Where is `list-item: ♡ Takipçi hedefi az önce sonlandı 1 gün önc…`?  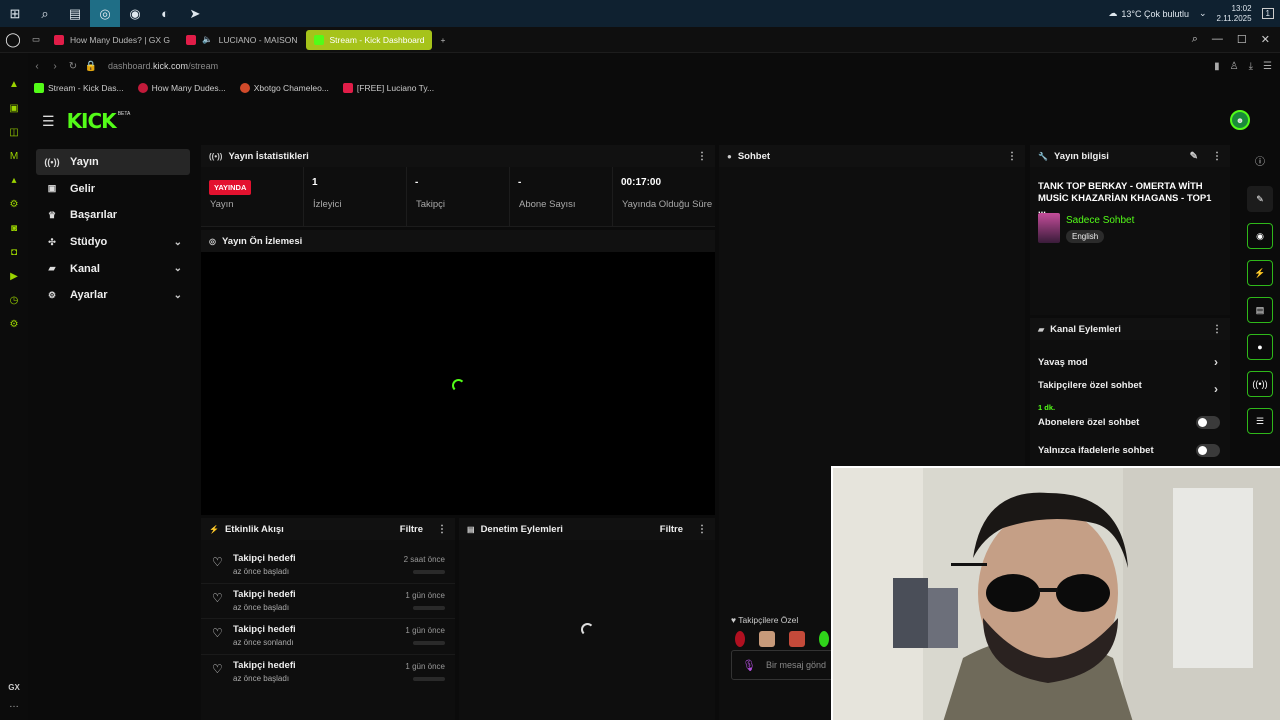
list-item: ♡ Takipçi hedefi az önce sonlandı 1 gün önc… is located at coordinates (328, 637).